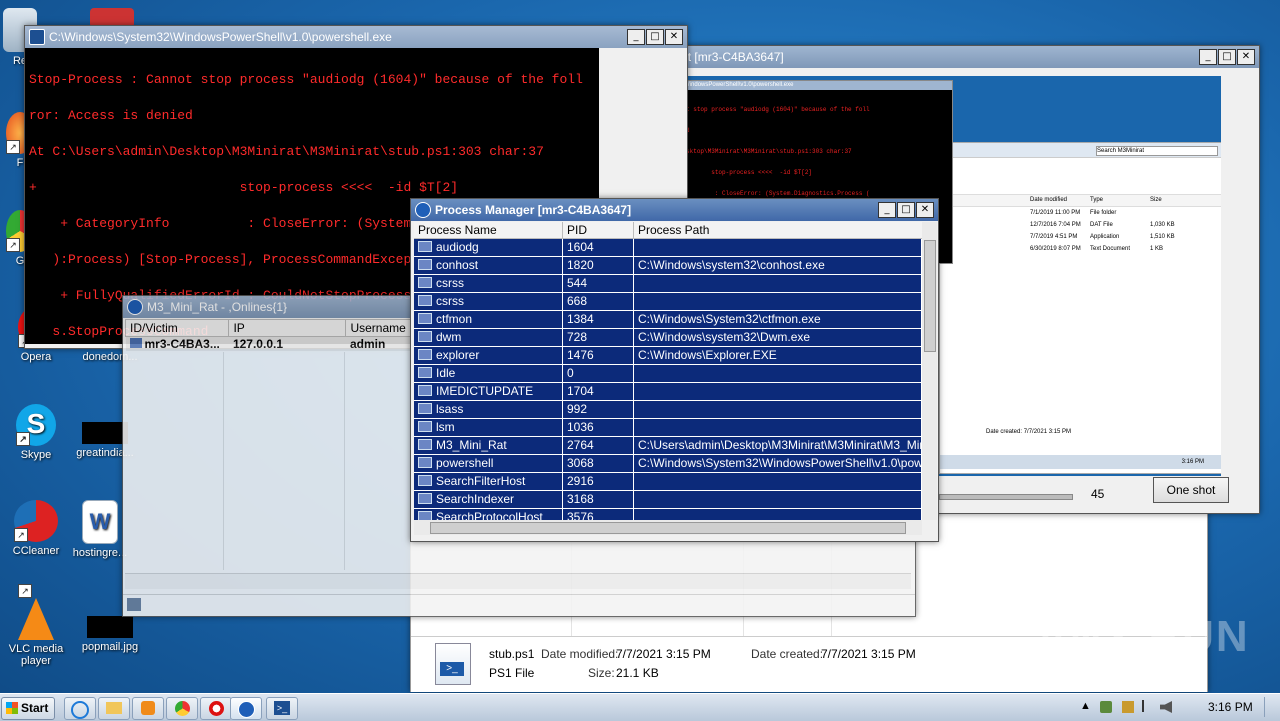 Image resolution: width=1280 pixels, height=721 pixels. I want to click on table-row: mr3-C4BA3... 127.0.0.1 admin, so click(275, 343).